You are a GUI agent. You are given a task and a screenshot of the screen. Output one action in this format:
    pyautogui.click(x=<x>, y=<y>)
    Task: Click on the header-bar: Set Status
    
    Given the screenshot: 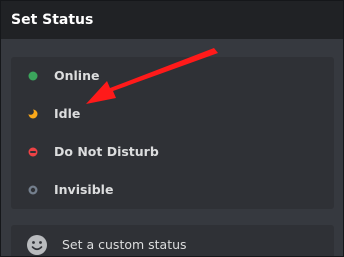 What is the action you would take?
    pyautogui.click(x=172, y=20)
    